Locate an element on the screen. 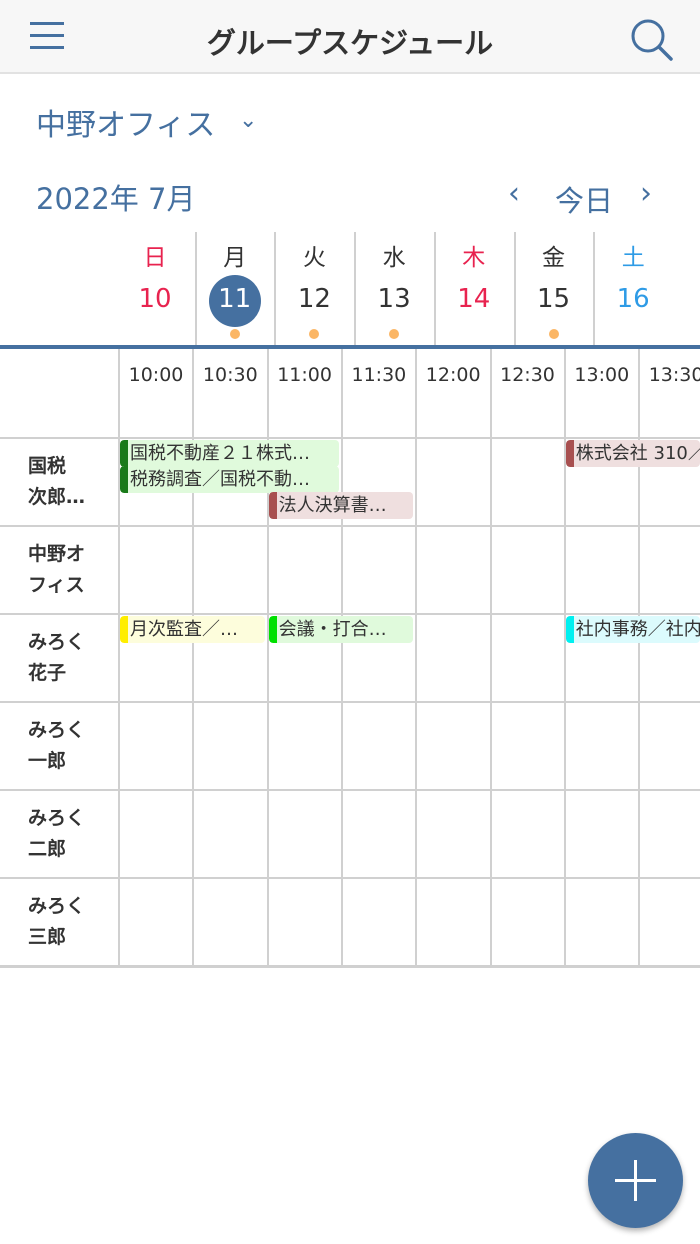 The height and width of the screenshot is (1244, 700). day-of-week-label: 木 is located at coordinates (474, 258).